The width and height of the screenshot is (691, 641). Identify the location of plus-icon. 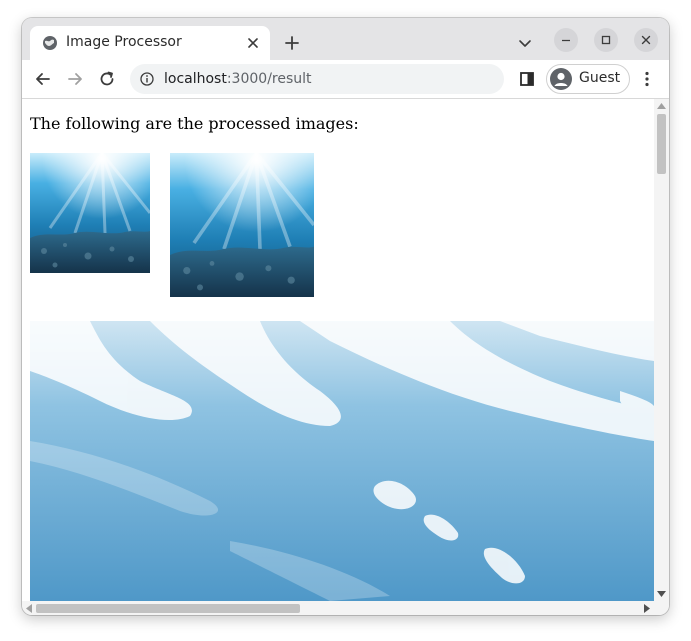
(292, 43).